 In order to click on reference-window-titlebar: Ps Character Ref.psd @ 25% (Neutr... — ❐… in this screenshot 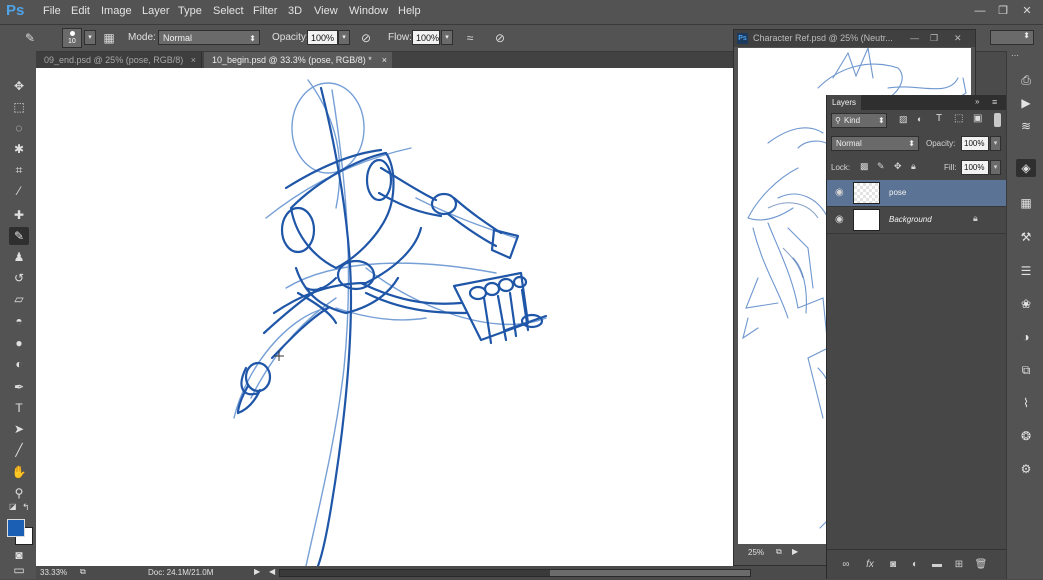, I will do `click(854, 38)`.